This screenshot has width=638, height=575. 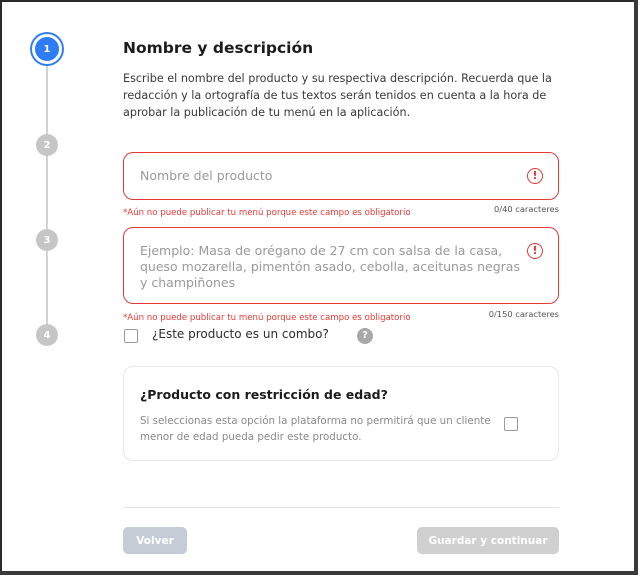 I want to click on product-name-counter: 0/40 caracteres, so click(x=526, y=209).